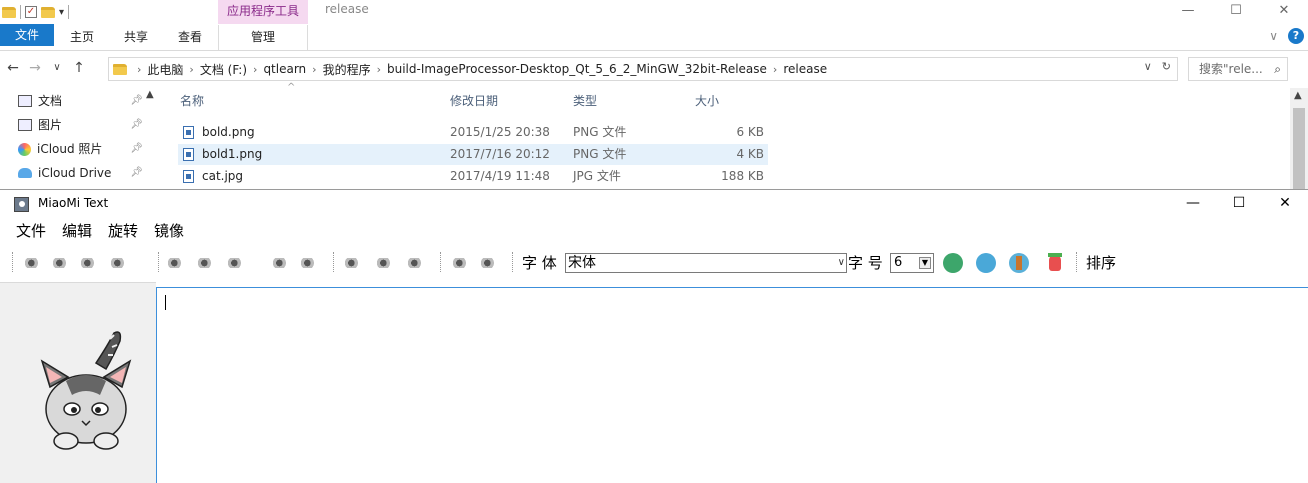 The height and width of the screenshot is (483, 1308). I want to click on mirror-vertical-cat-icon, so click(489, 263).